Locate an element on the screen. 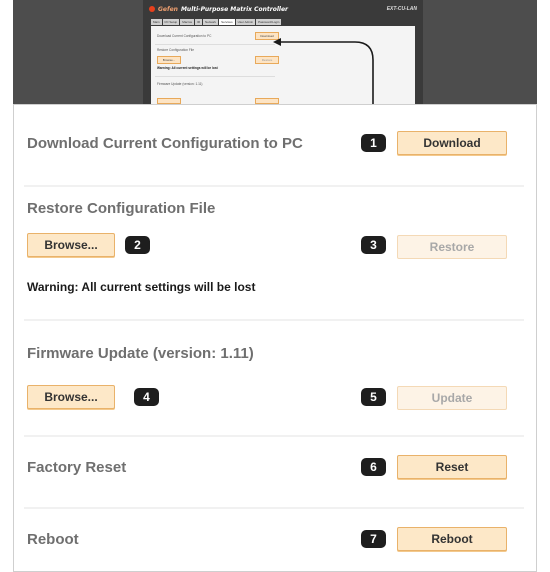 This screenshot has height=572, width=550. reboot-title: Reboot is located at coordinates (53, 539).